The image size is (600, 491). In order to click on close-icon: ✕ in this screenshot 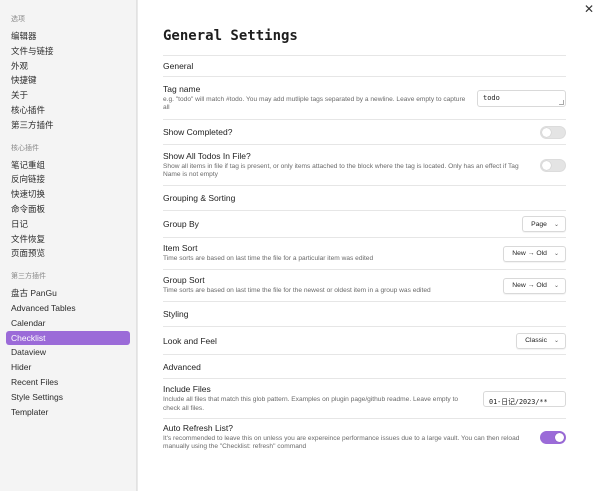, I will do `click(589, 9)`.